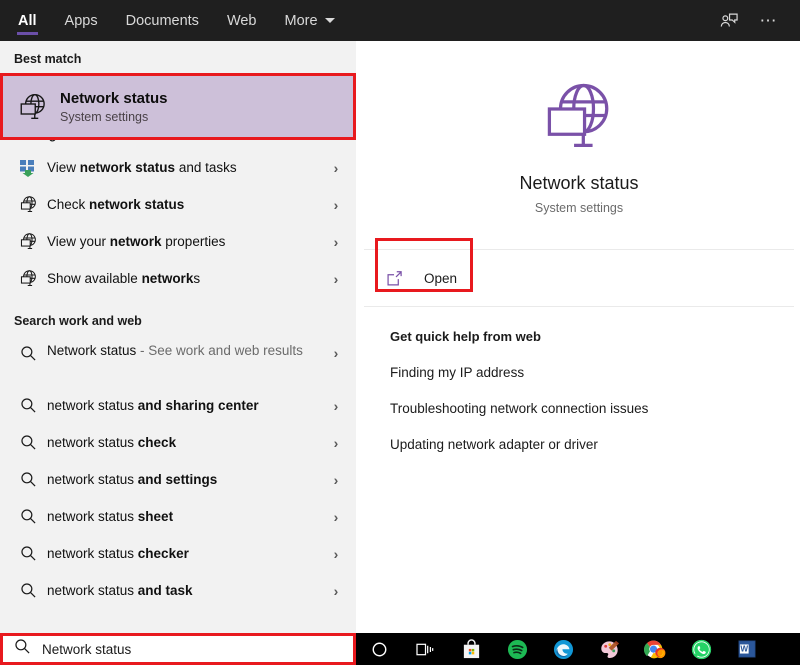 The image size is (800, 665). I want to click on open-button: Open, so click(579, 278).